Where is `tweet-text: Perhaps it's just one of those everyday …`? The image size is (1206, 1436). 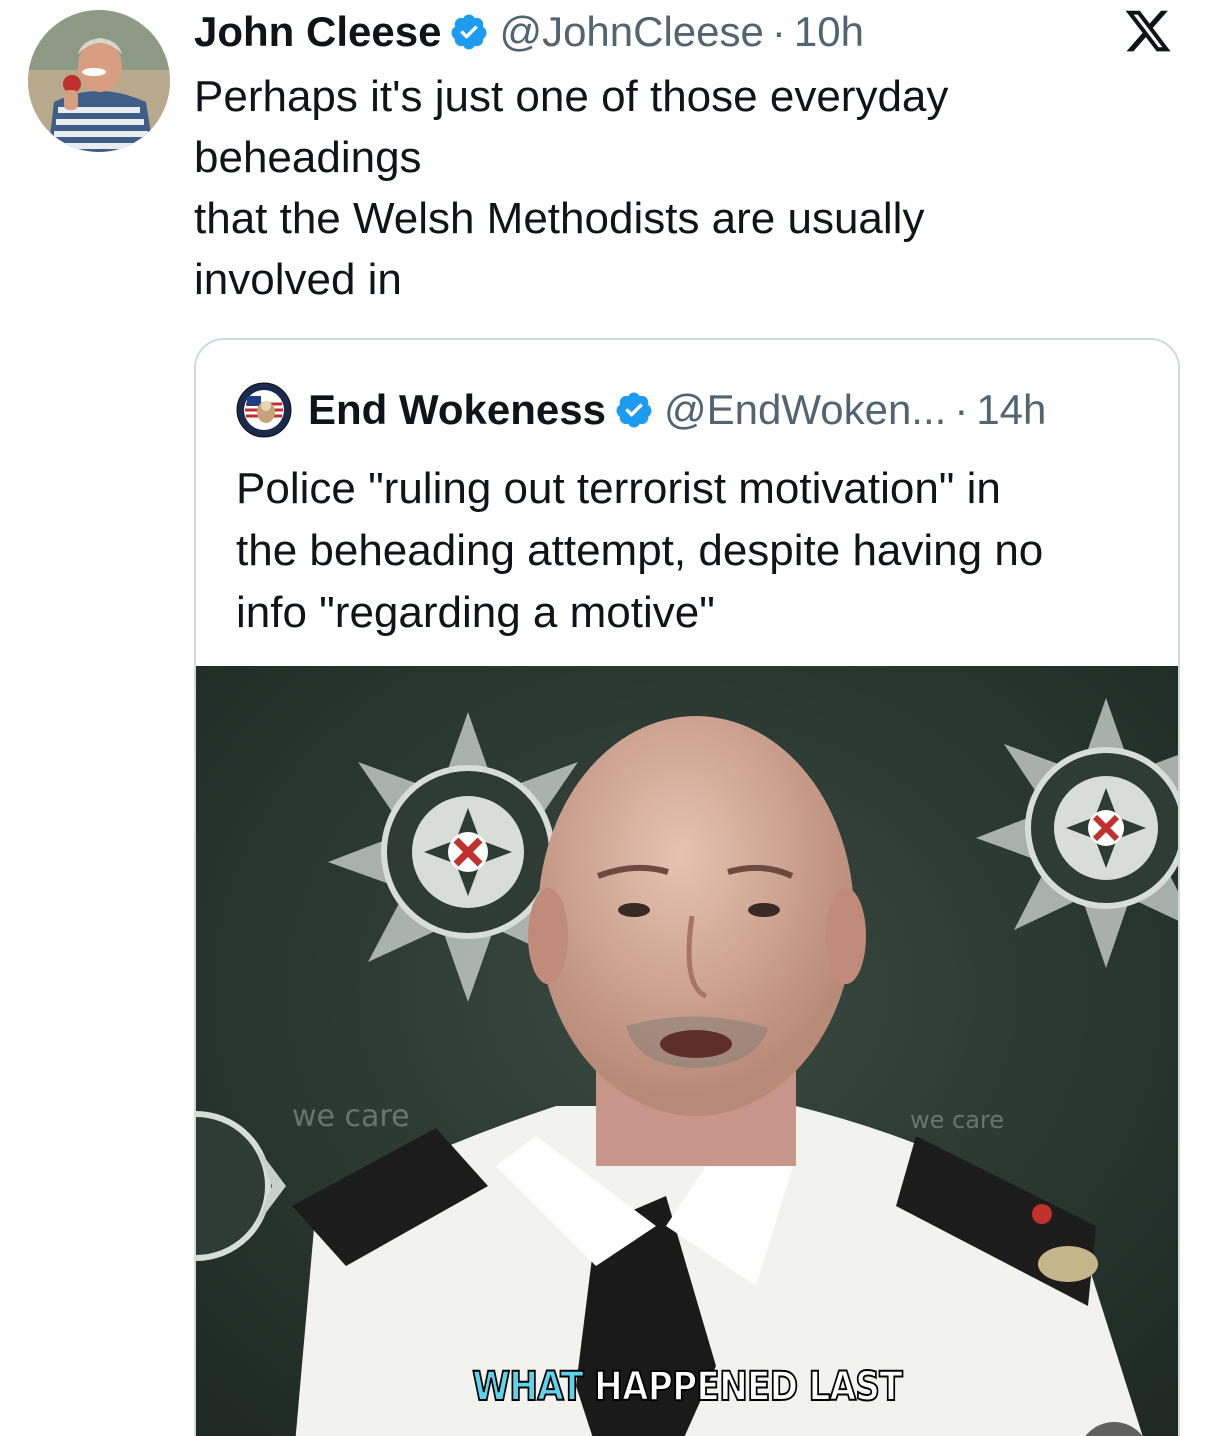
tweet-text: Perhaps it's just one of those everyday … is located at coordinates (664, 188).